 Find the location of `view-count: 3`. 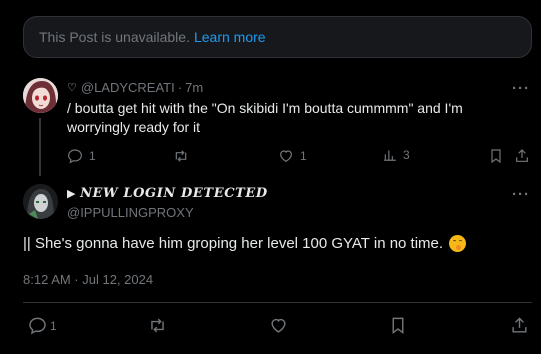

view-count: 3 is located at coordinates (406, 155).